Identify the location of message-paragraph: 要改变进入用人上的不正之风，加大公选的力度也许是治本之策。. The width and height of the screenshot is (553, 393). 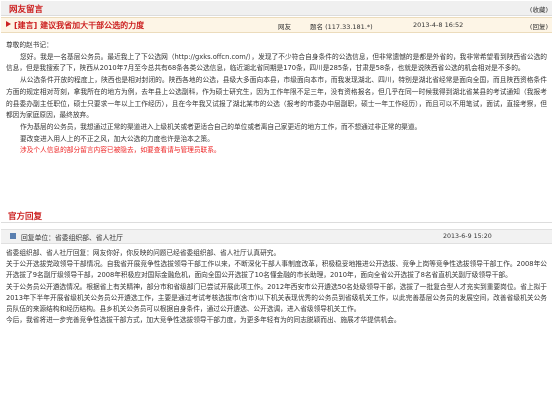
(117, 138).